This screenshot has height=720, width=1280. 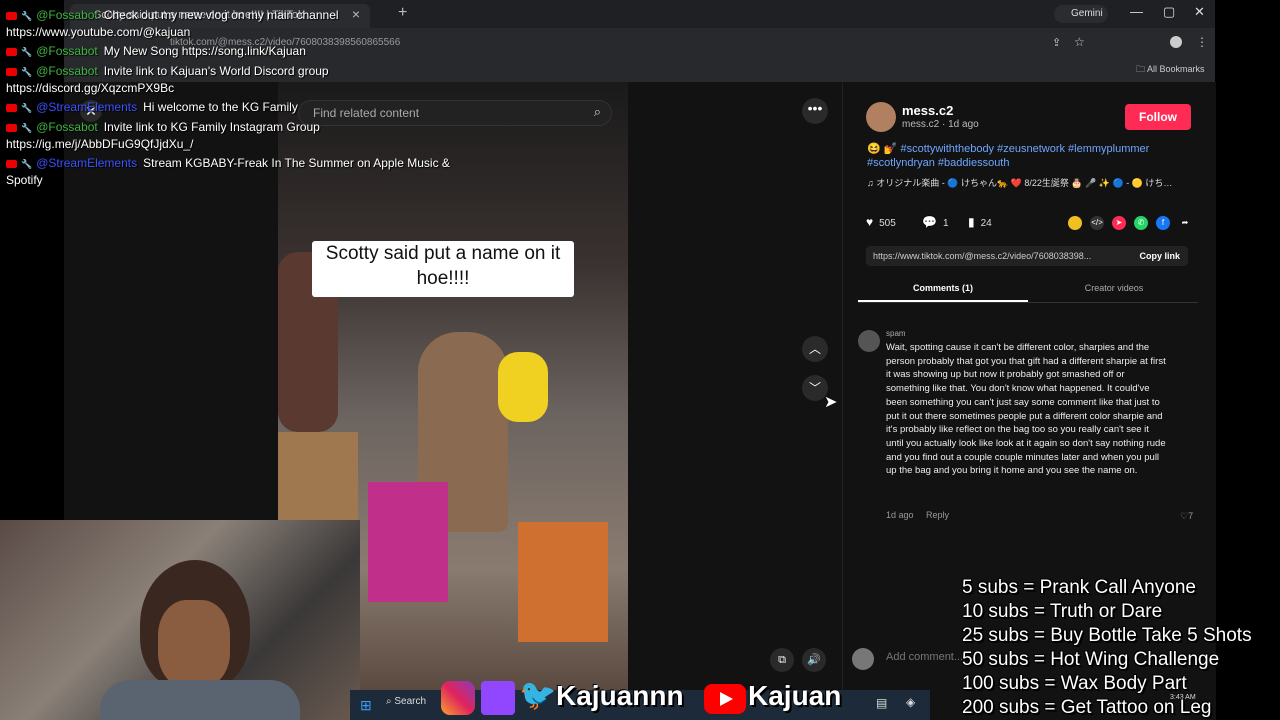 I want to click on like-count: 505, so click(x=887, y=223).